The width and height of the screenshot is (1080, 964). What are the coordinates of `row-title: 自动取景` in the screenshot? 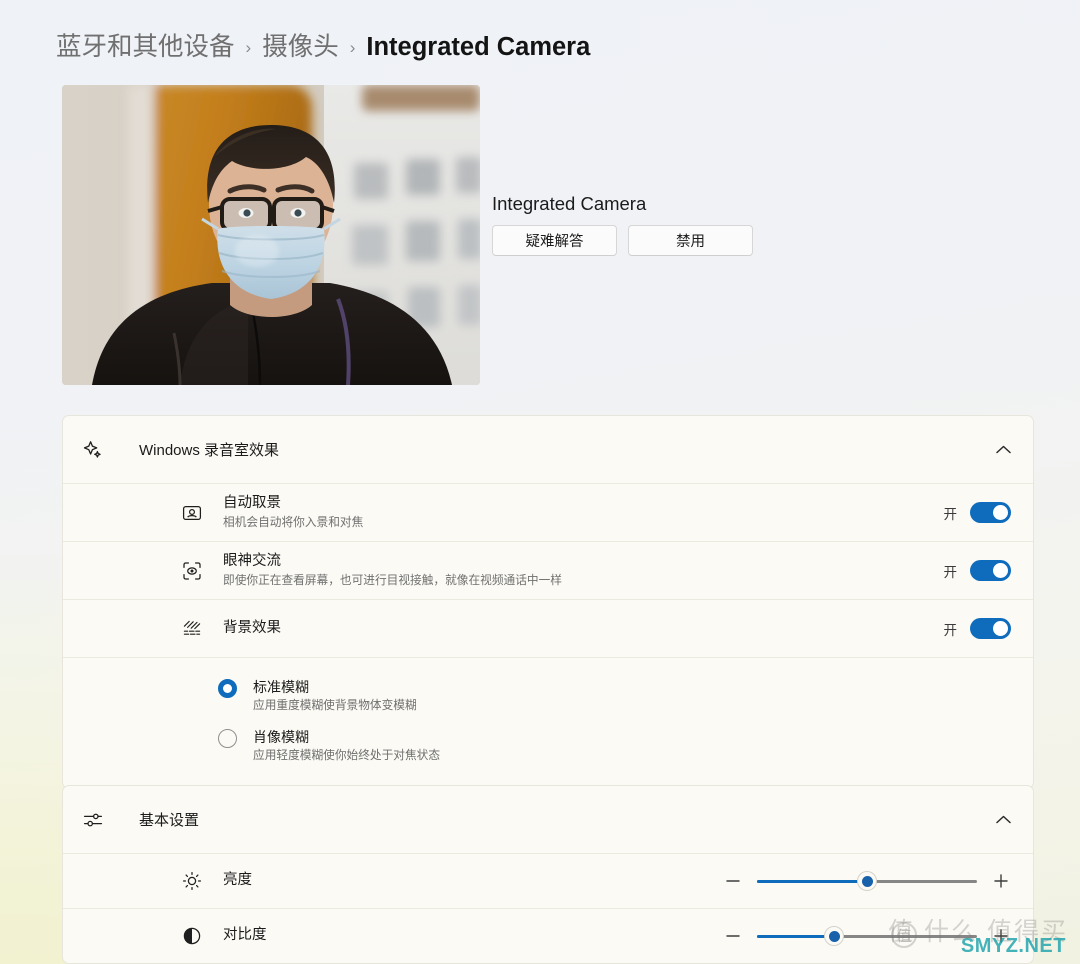 It's located at (252, 503).